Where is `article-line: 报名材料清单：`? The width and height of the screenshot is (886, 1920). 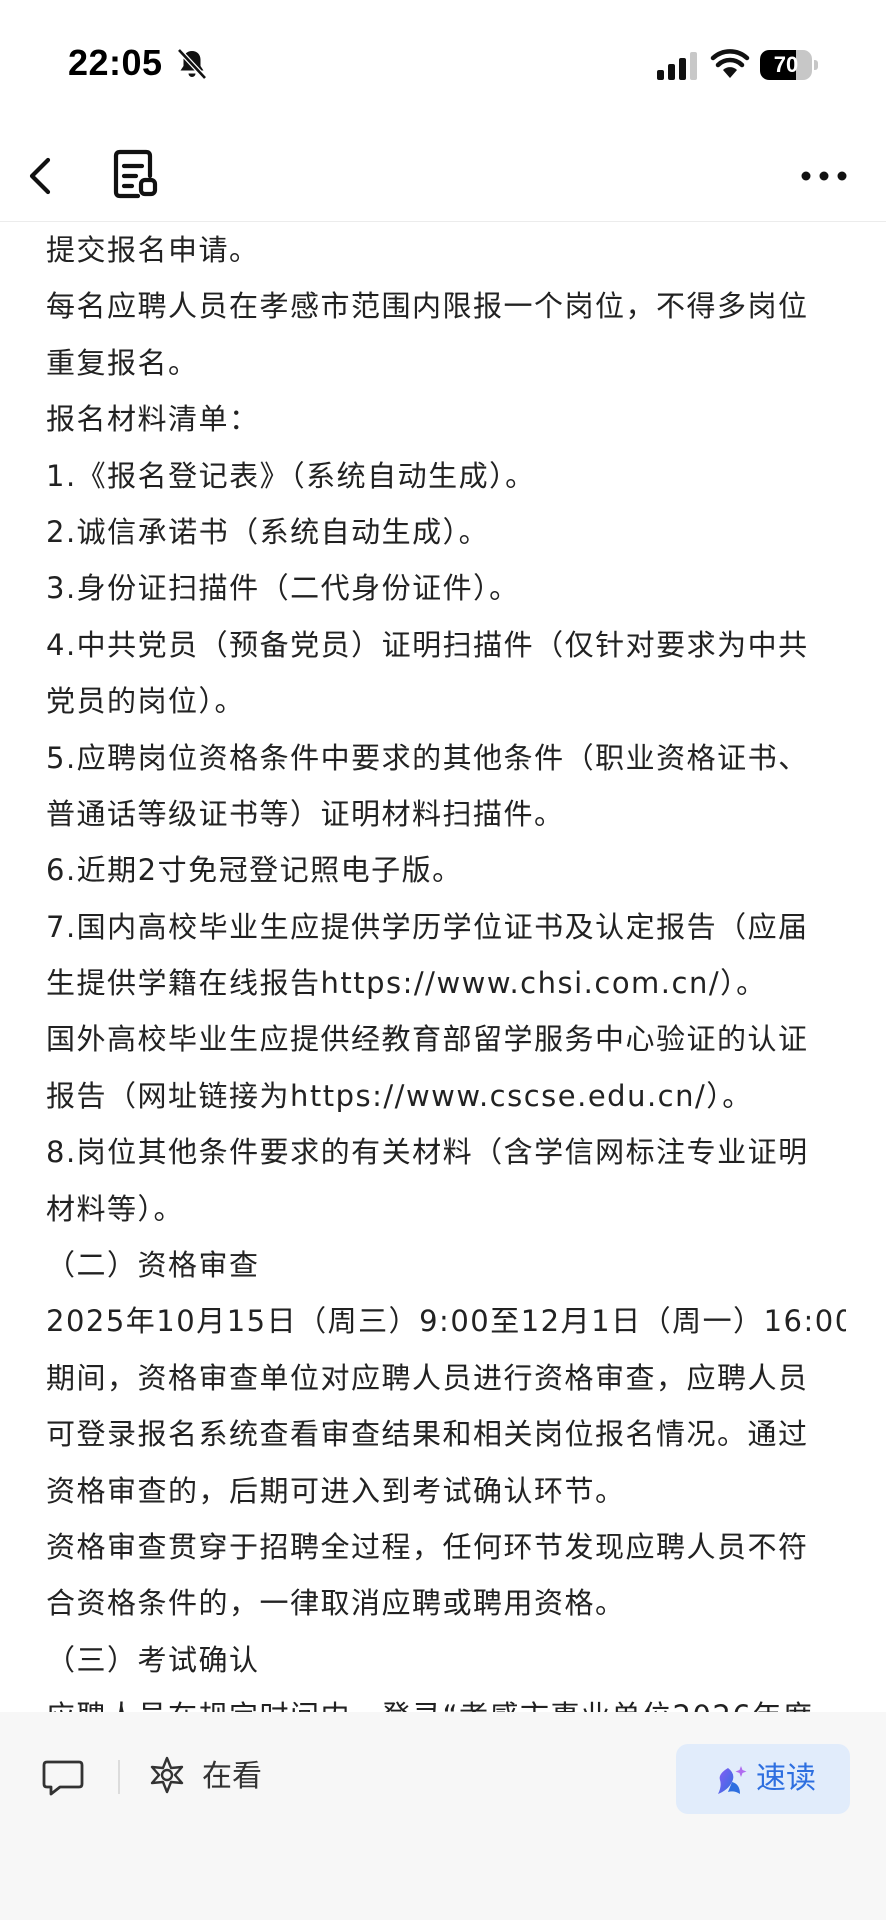 article-line: 报名材料清单： is located at coordinates (153, 419).